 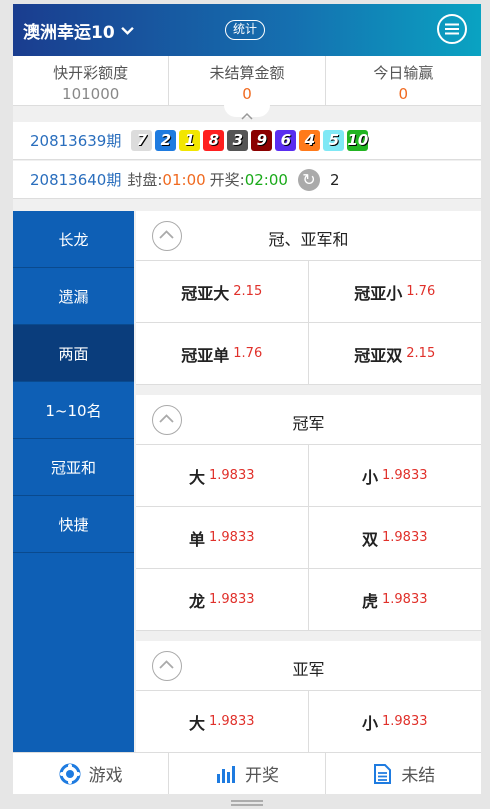 What do you see at coordinates (166, 140) in the screenshot?
I see `draw-ball: 2` at bounding box center [166, 140].